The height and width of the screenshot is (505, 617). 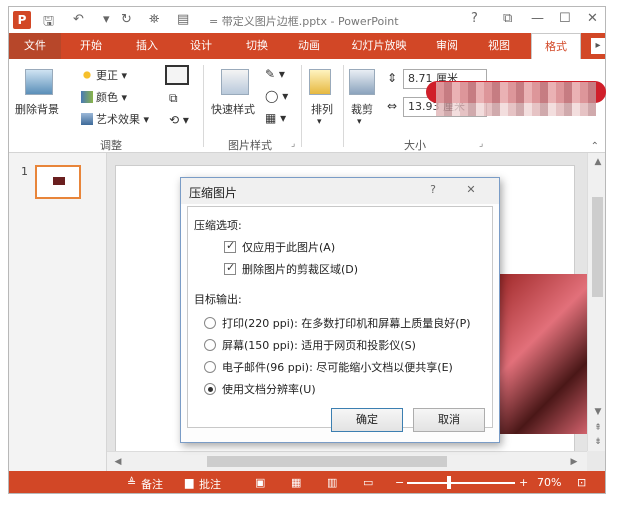 What do you see at coordinates (598, 412) in the screenshot?
I see `scroll-down-icon: ▼` at bounding box center [598, 412].